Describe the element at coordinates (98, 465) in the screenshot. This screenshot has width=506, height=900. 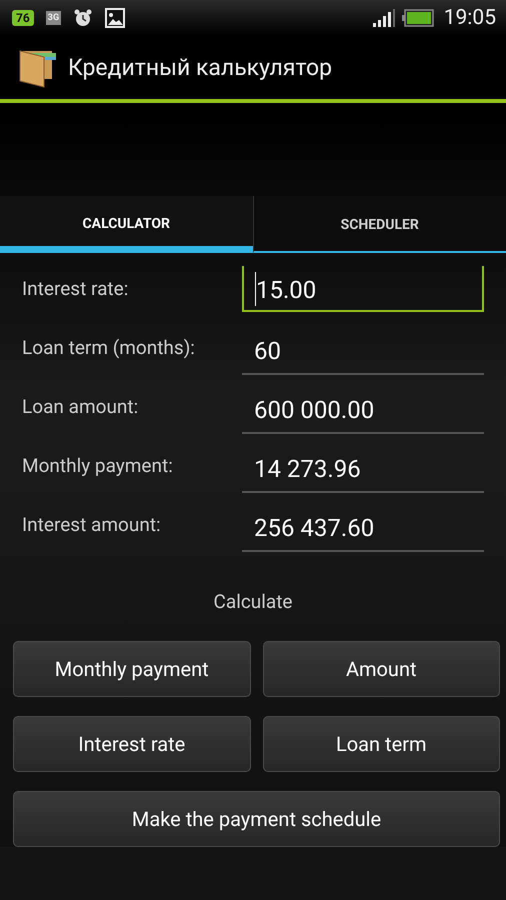
I see `field-label: Monthly payment:` at that location.